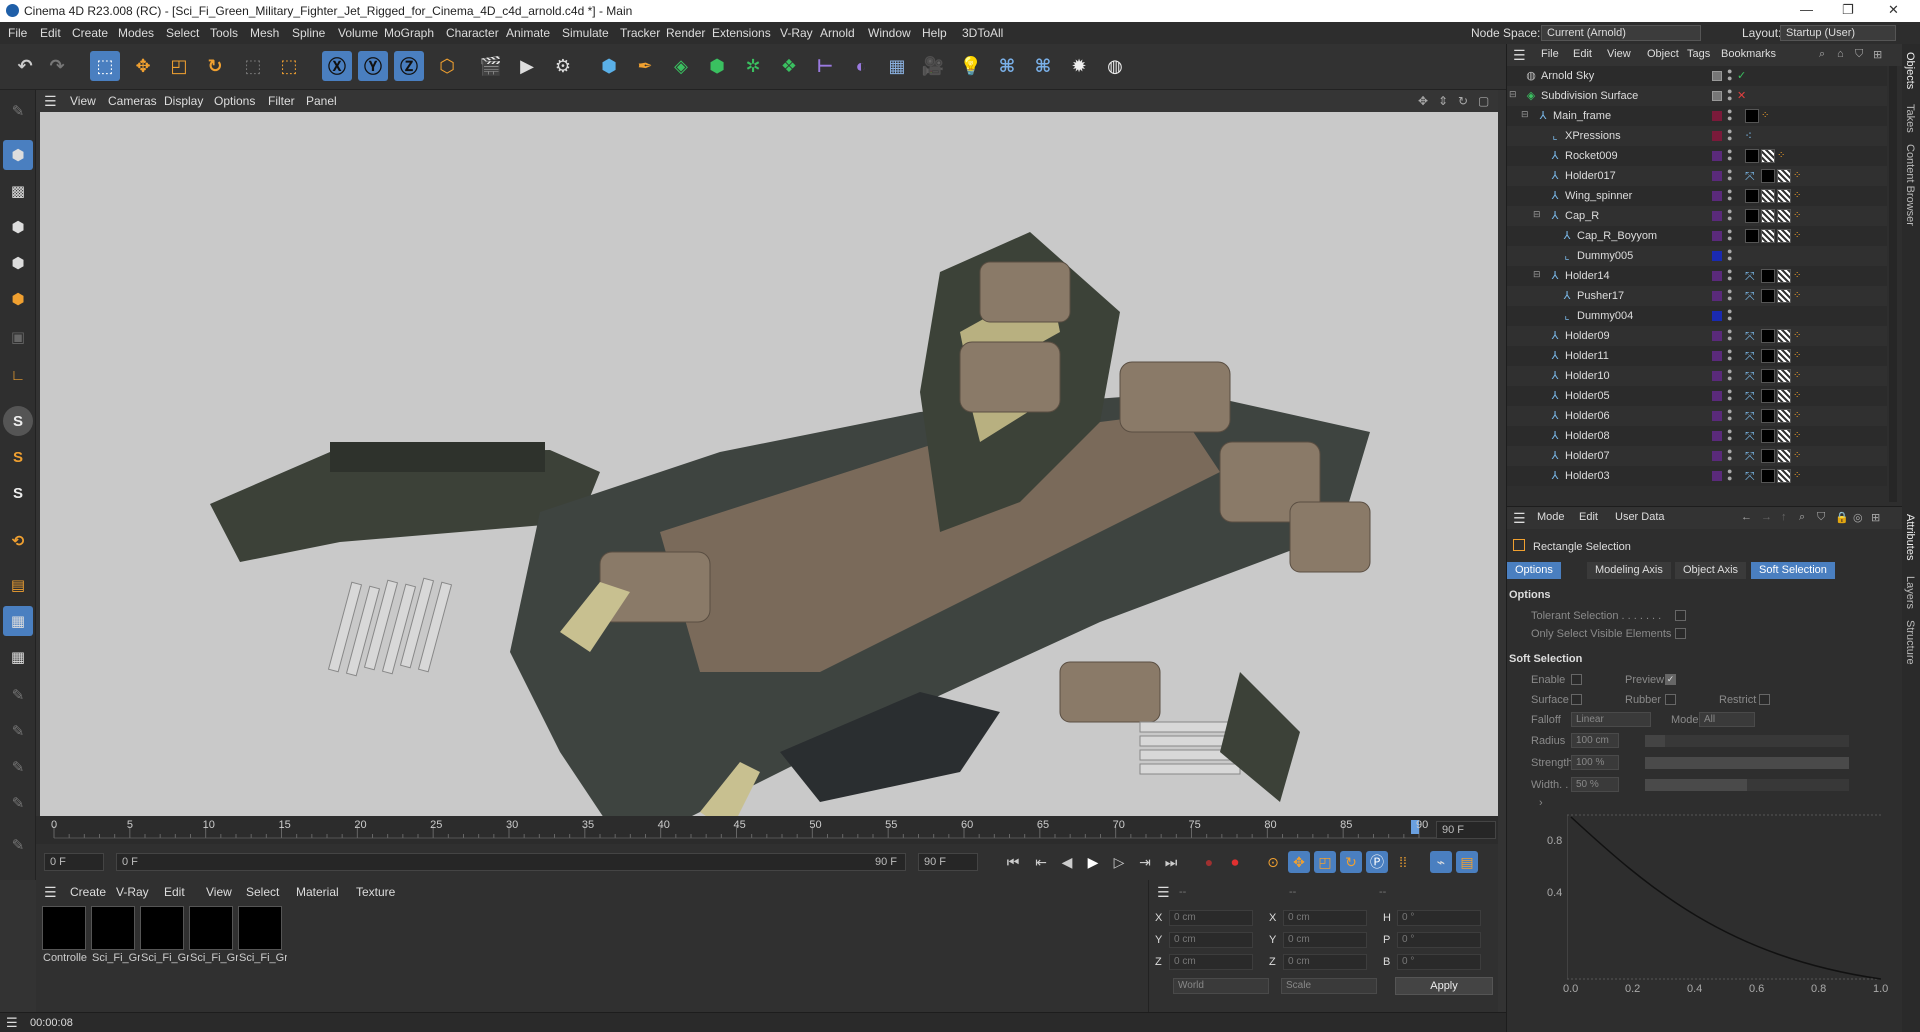 This screenshot has height=1032, width=1920. I want to click on menu-arnold: Arnold, so click(837, 33).